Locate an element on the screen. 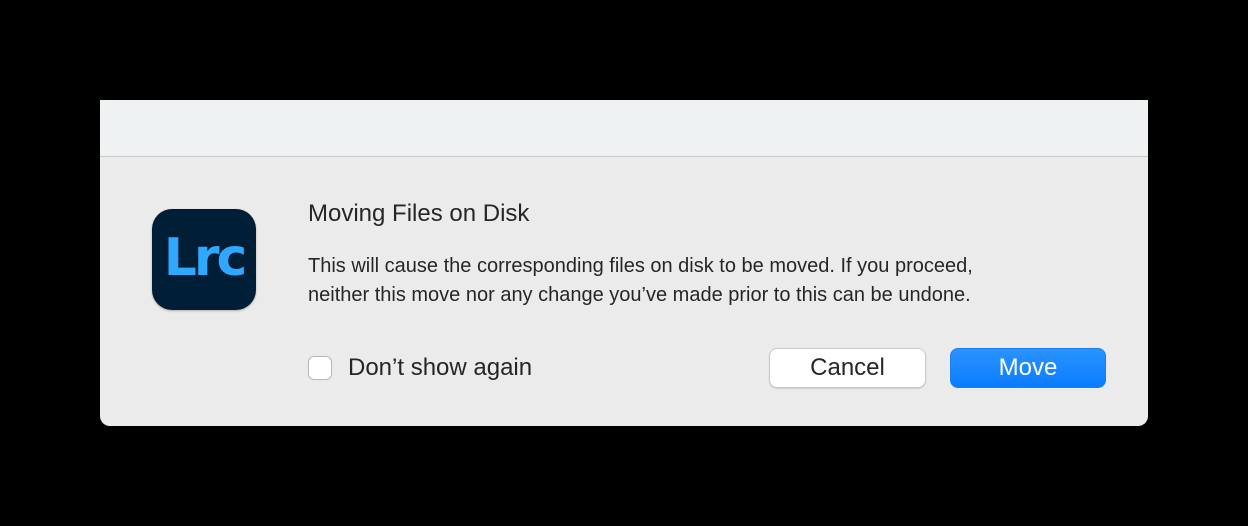 The image size is (1248, 526). dialog-titlebar is located at coordinates (624, 128).